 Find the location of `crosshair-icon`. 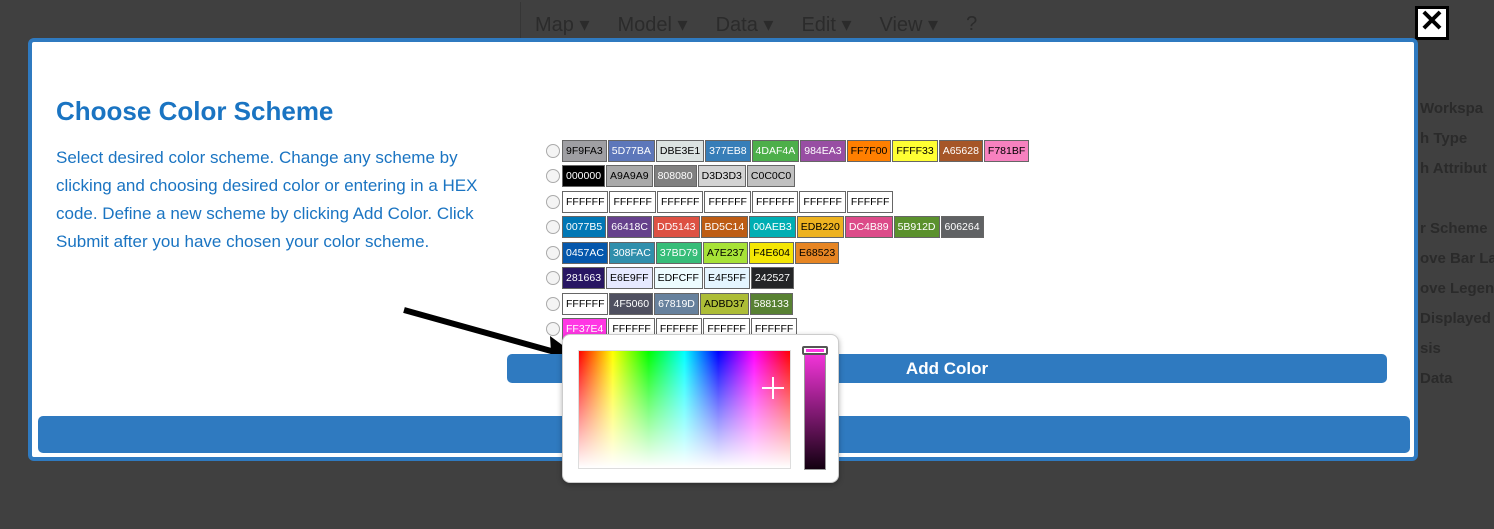

crosshair-icon is located at coordinates (773, 388).